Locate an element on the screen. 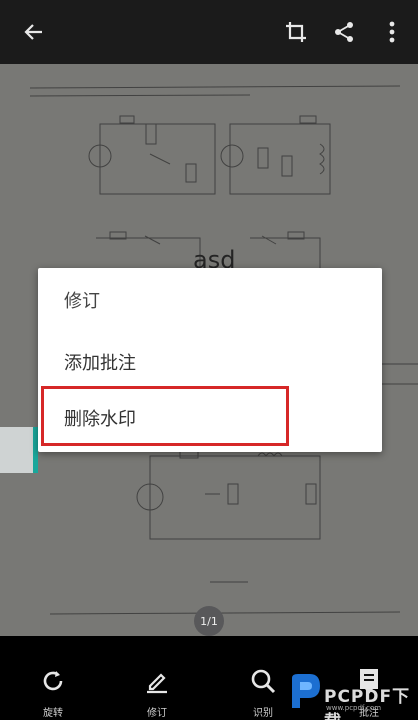 The height and width of the screenshot is (720, 418). recognize-label: 识别 is located at coordinates (263, 713).